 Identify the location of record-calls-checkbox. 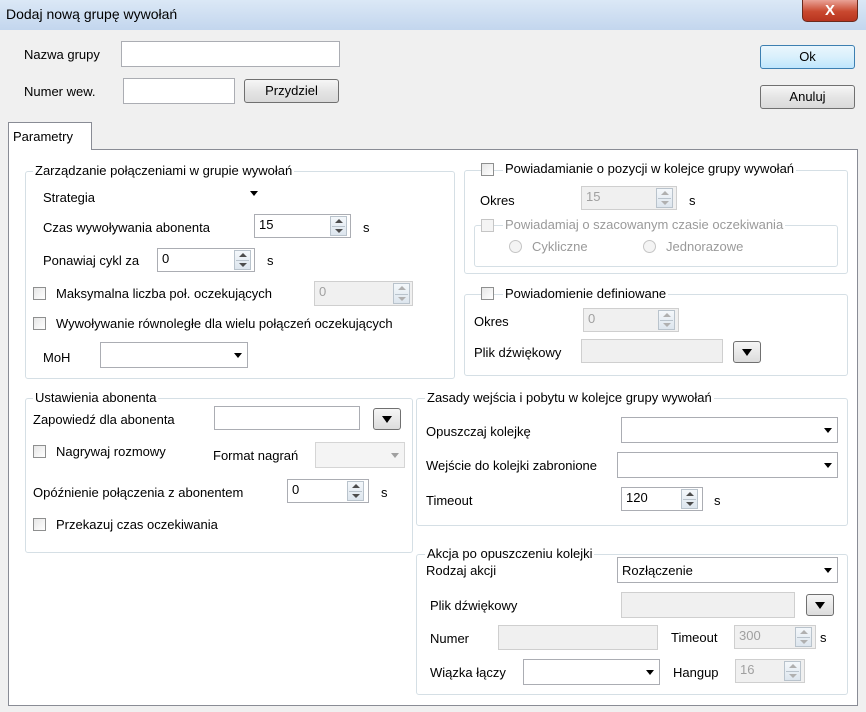
(39, 451).